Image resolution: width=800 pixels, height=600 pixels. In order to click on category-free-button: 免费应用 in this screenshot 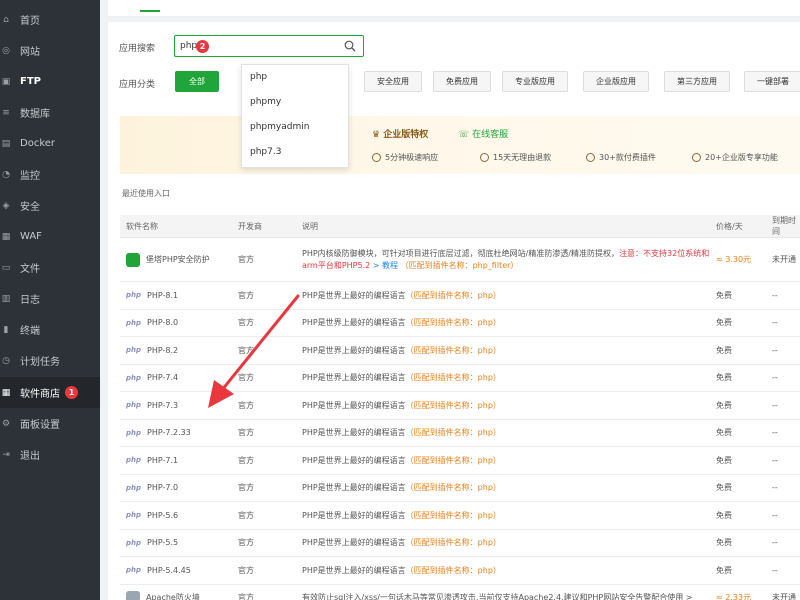, I will do `click(462, 81)`.